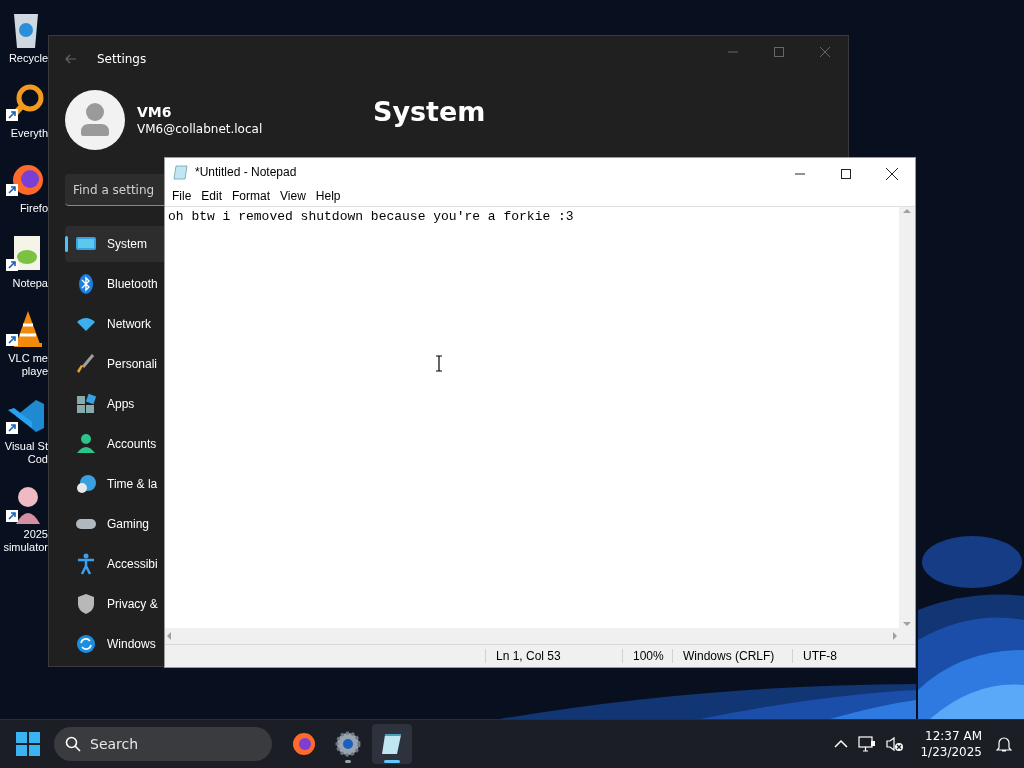  I want to click on nav-item: Apps, so click(114, 404).